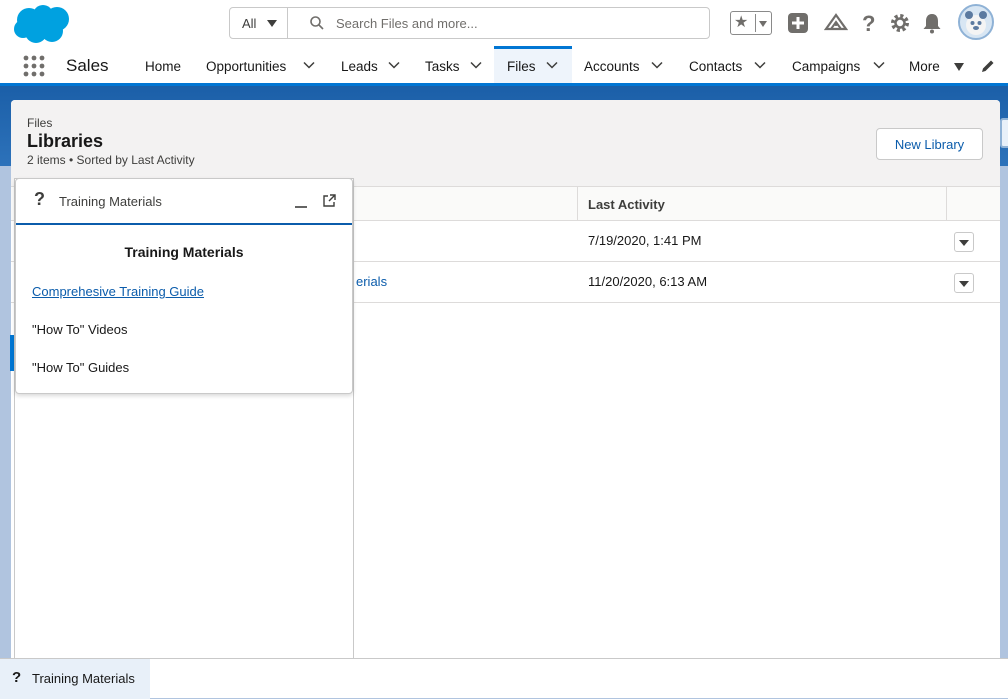  Describe the element at coordinates (959, 67) in the screenshot. I see `caret-down-icon` at that location.